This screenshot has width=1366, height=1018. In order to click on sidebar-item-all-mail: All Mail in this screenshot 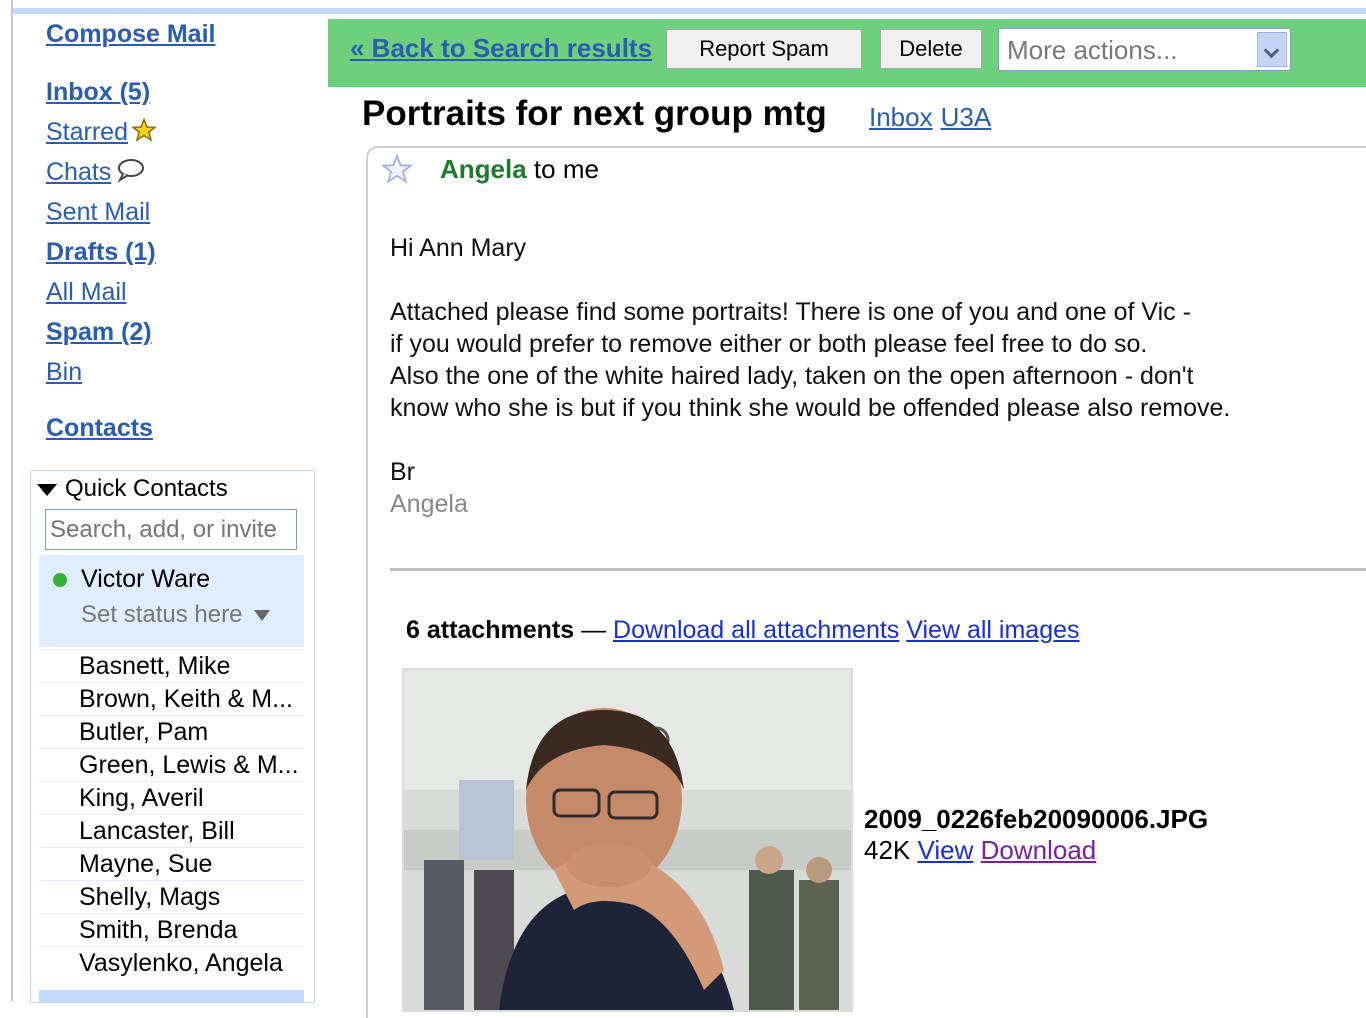, I will do `click(86, 292)`.